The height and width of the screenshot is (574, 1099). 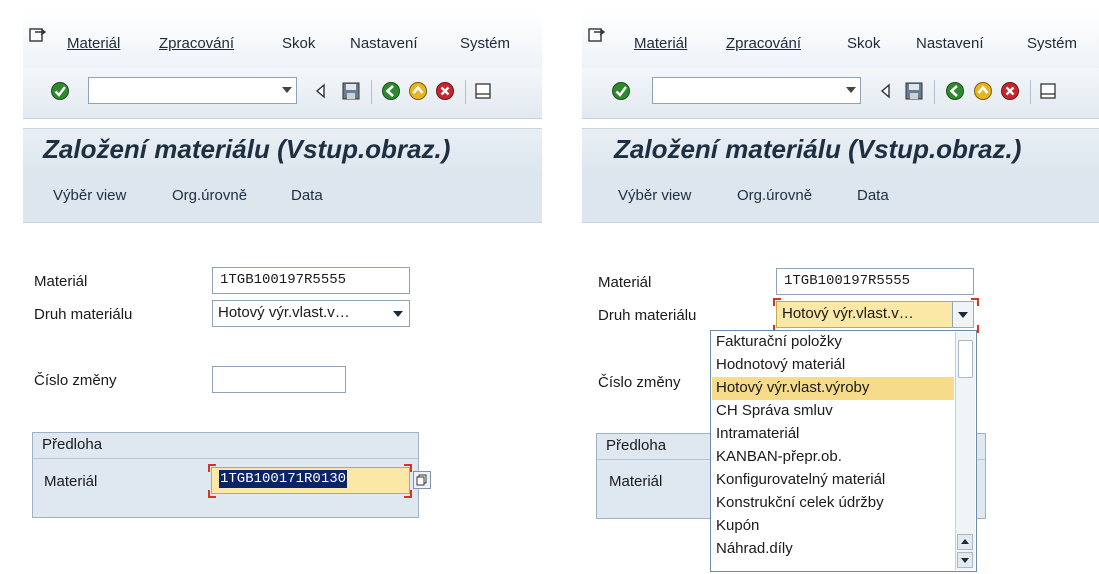 What do you see at coordinates (833, 365) in the screenshot?
I see `list-item: Hodnotový materiál` at bounding box center [833, 365].